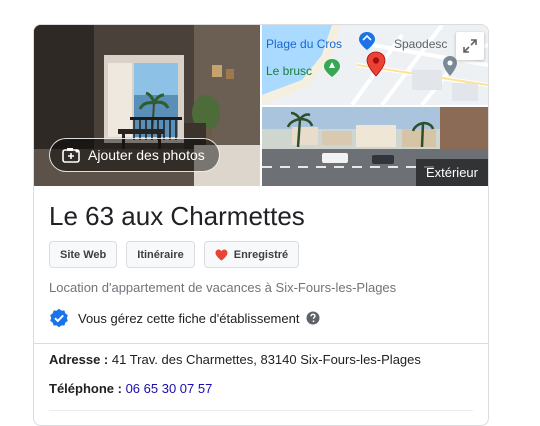 The image size is (540, 426). I want to click on exterior-photo: Extérieur, so click(375, 146).